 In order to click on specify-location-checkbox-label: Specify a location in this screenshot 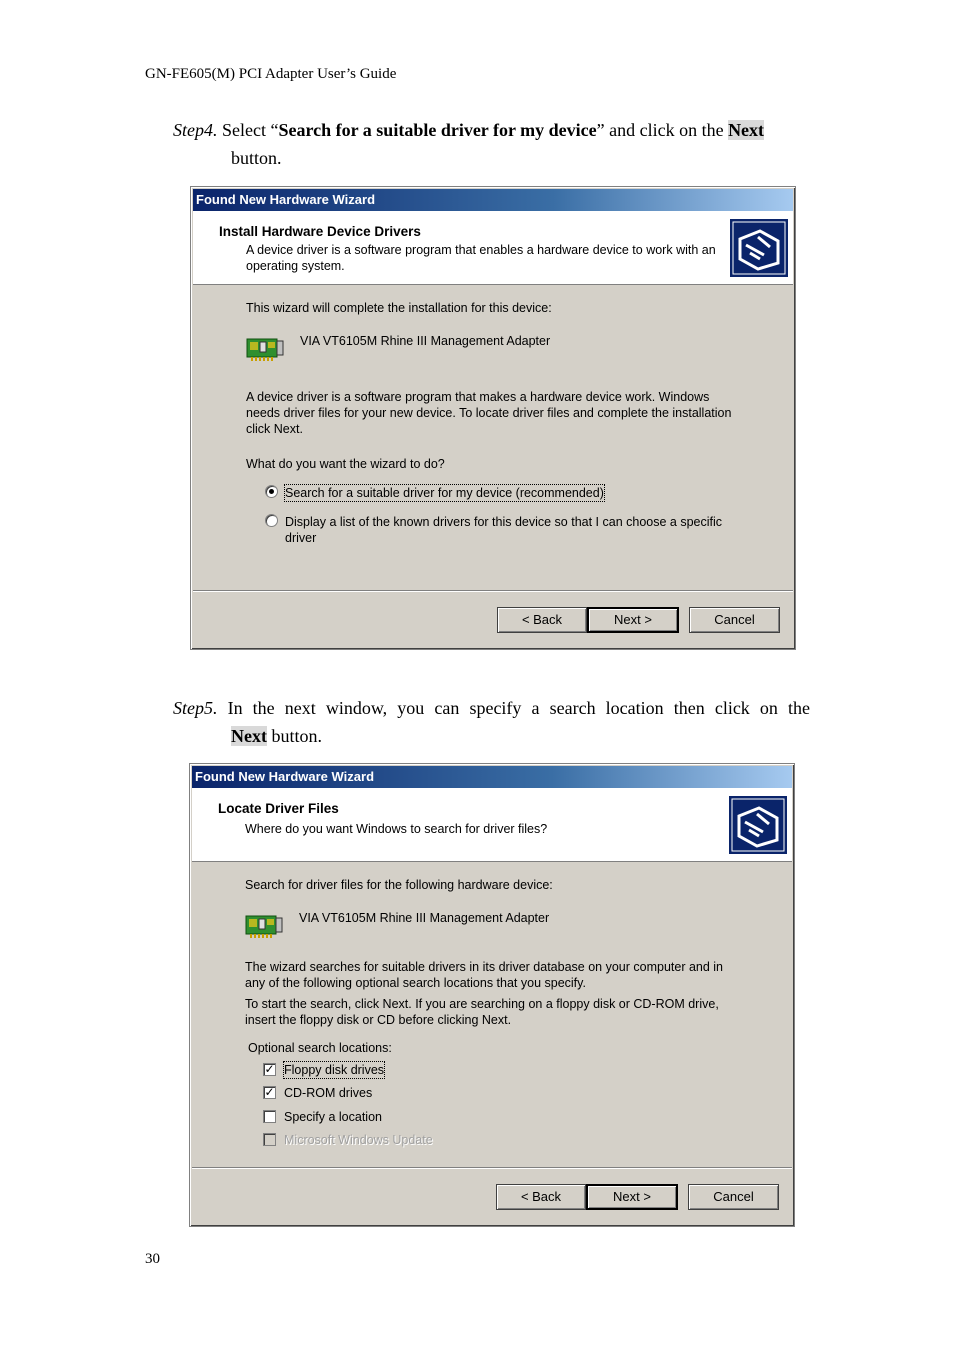, I will do `click(333, 1117)`.